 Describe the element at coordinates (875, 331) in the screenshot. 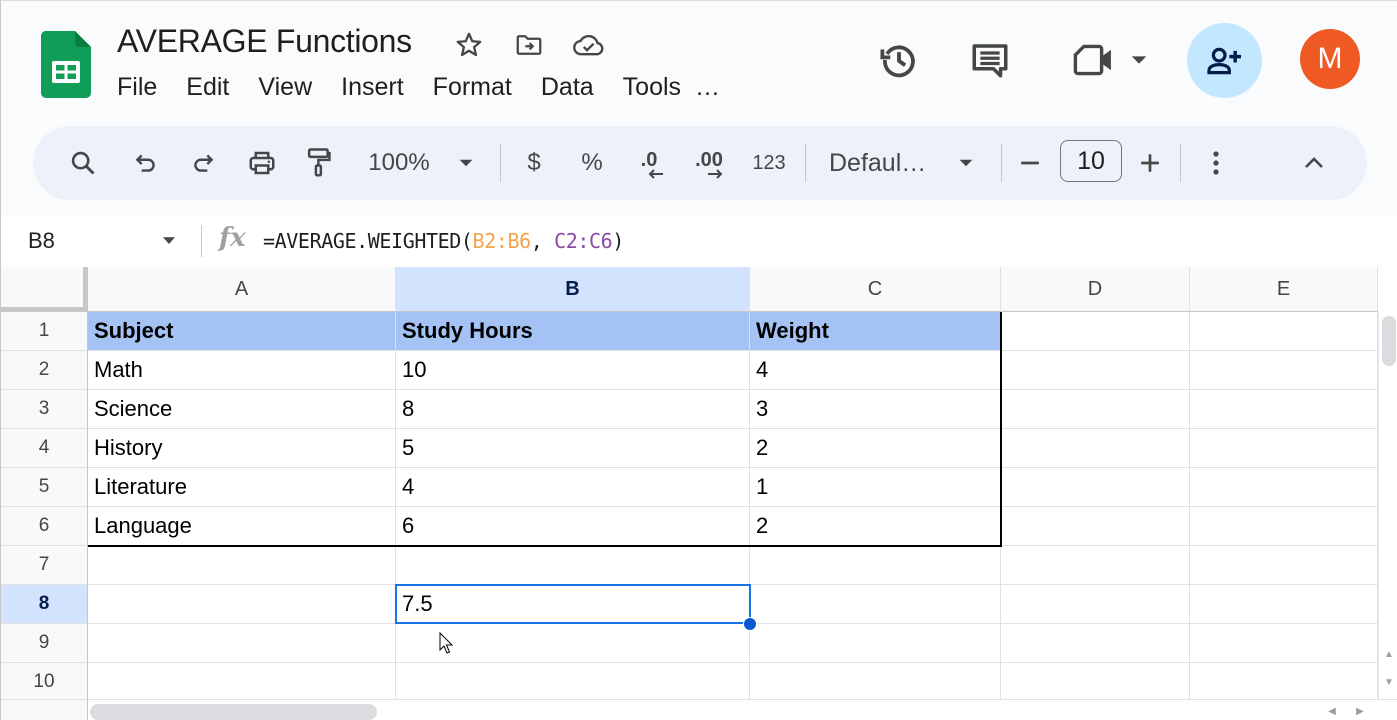

I see `cell-c1: Weight` at that location.